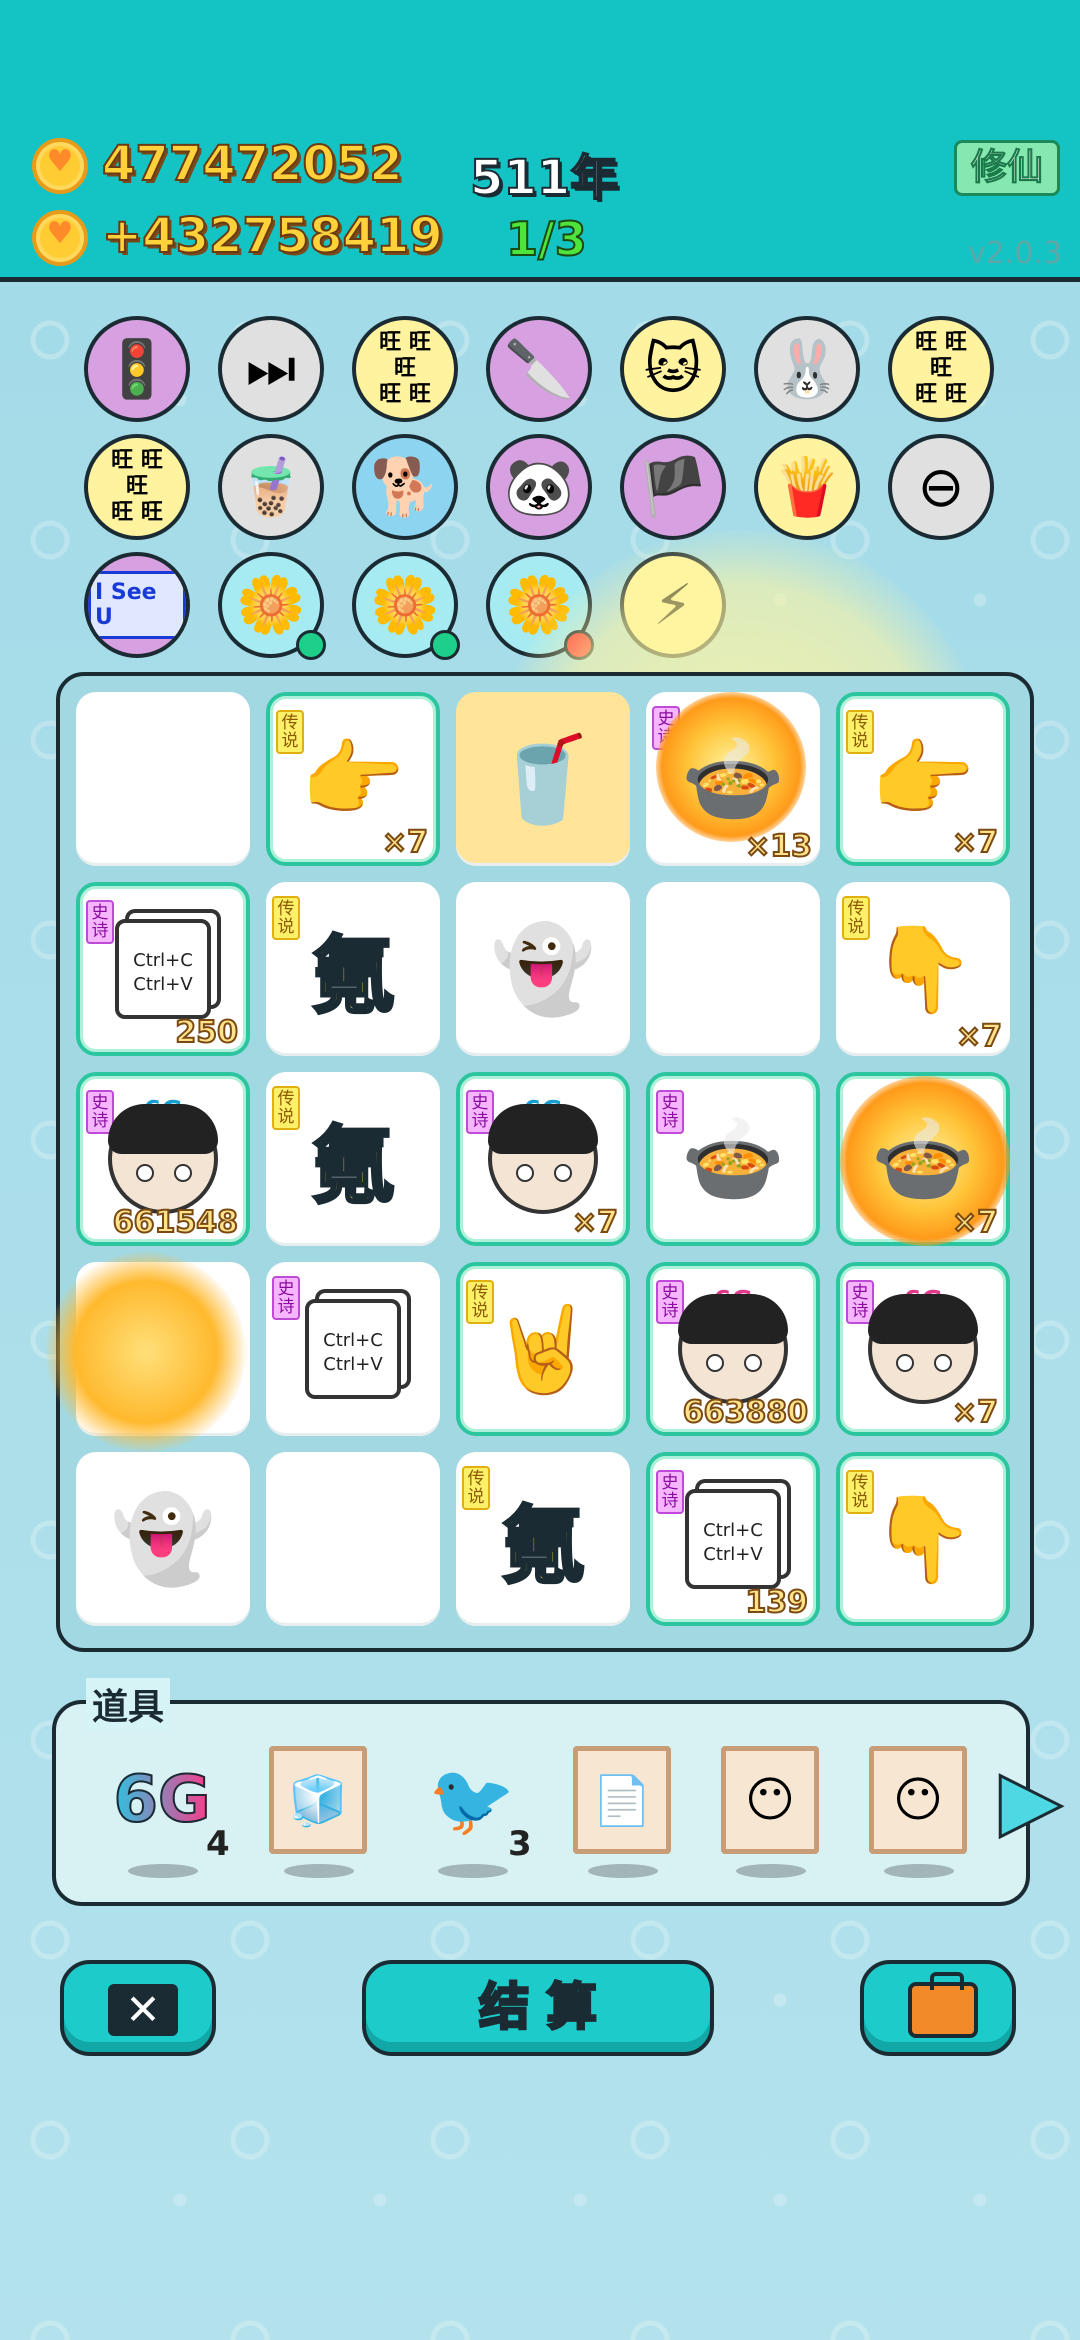 The image size is (1080, 2340). I want to click on close-icon: ✕, so click(143, 2010).